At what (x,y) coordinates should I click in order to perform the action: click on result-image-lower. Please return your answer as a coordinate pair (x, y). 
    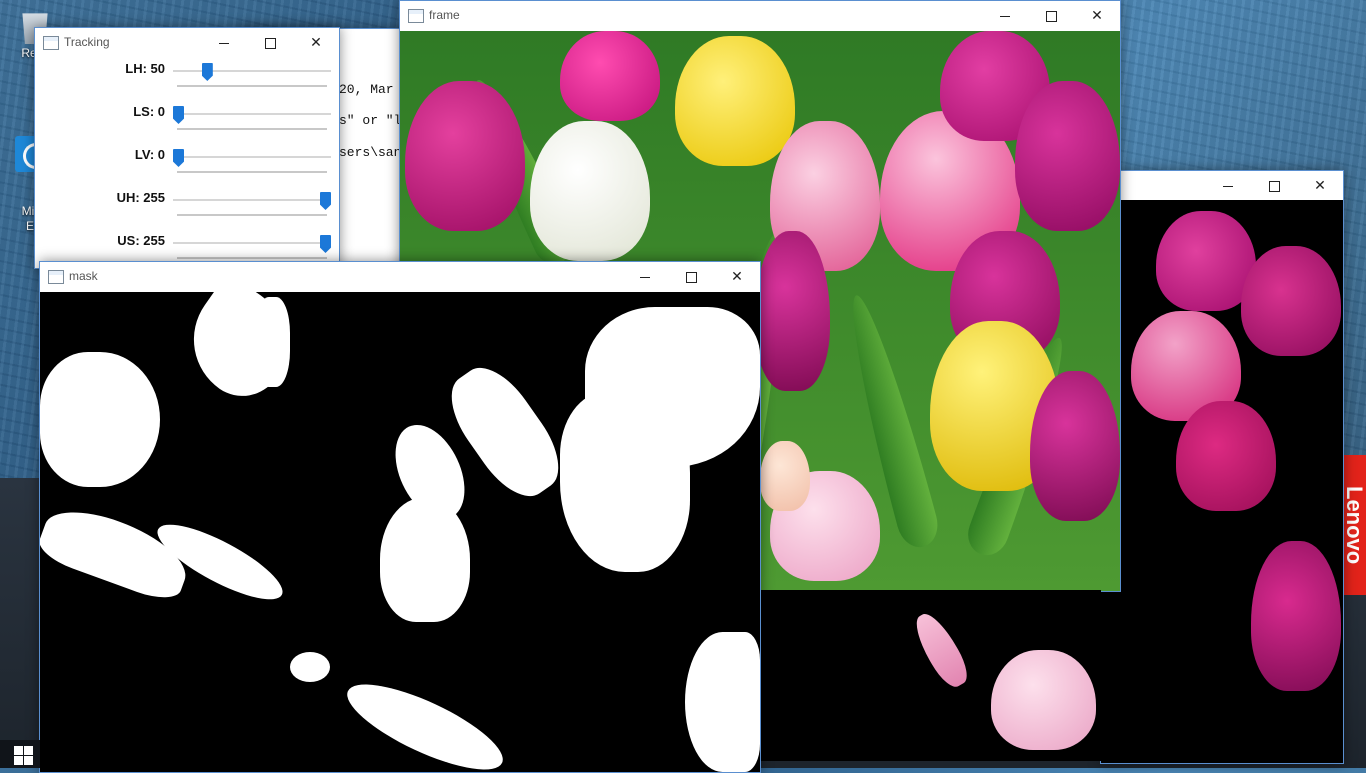
    Looking at the image, I should click on (931, 675).